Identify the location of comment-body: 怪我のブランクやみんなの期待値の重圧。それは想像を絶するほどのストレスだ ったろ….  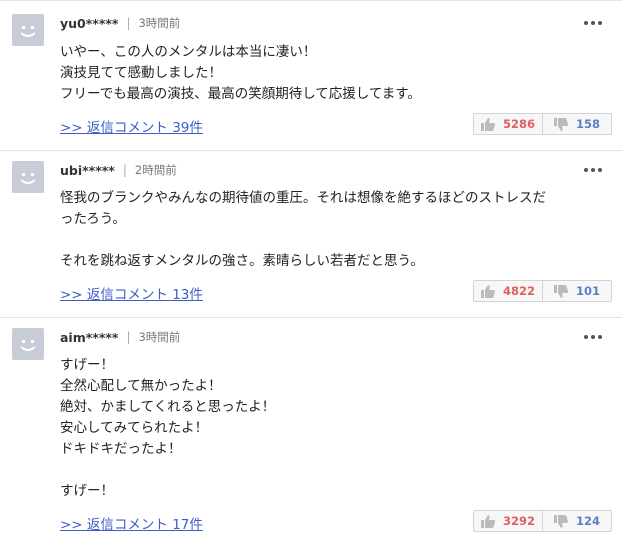
(335, 230).